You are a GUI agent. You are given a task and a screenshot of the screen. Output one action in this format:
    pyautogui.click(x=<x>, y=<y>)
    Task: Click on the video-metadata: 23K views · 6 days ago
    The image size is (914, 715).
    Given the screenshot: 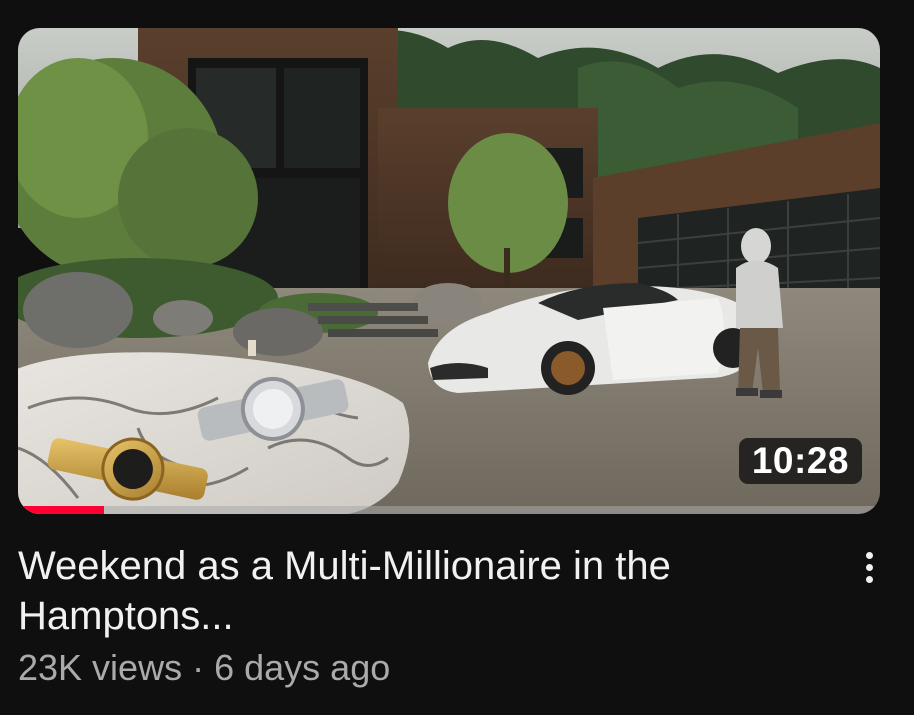 What is the action you would take?
    pyautogui.click(x=204, y=668)
    